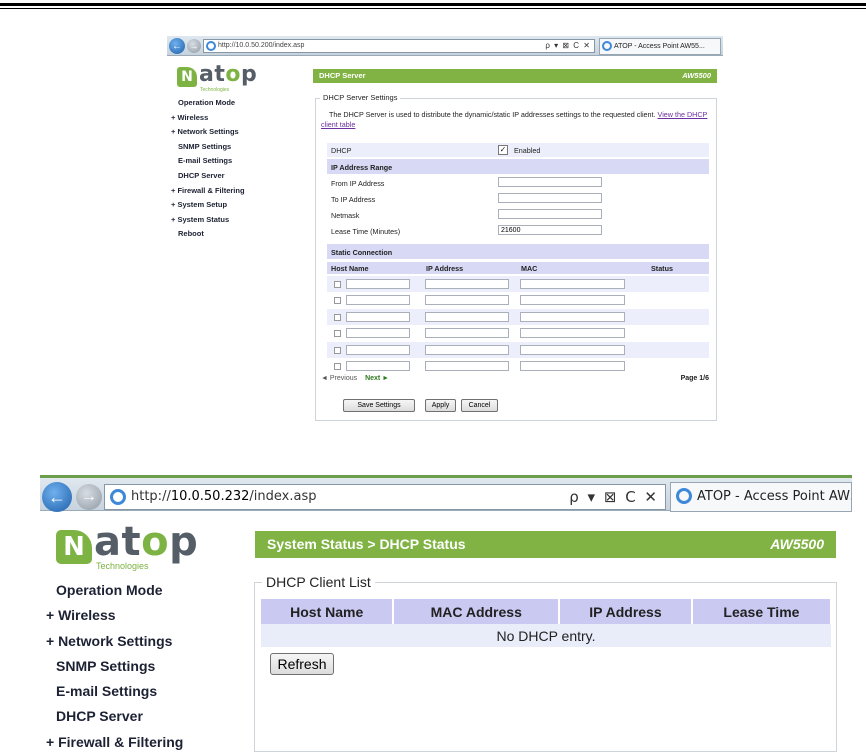  What do you see at coordinates (479, 405) in the screenshot?
I see `cancel-button: Cancel` at bounding box center [479, 405].